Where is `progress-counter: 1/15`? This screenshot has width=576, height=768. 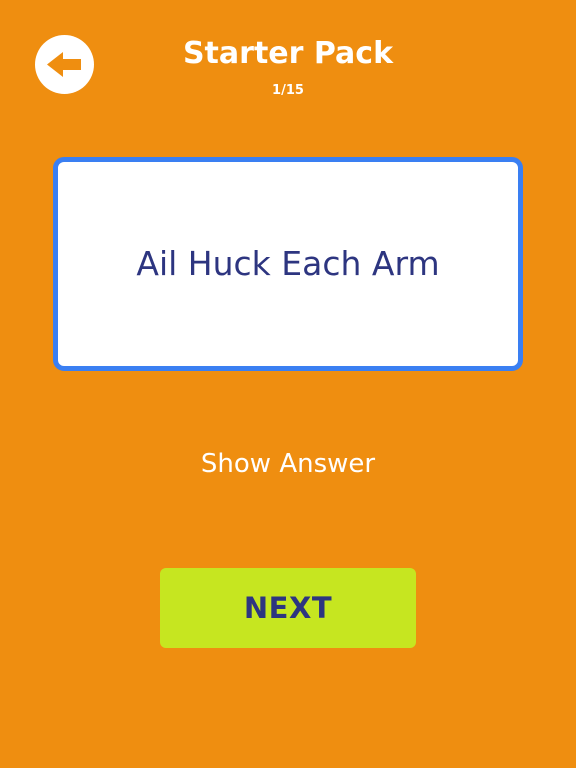
progress-counter: 1/15 is located at coordinates (288, 90).